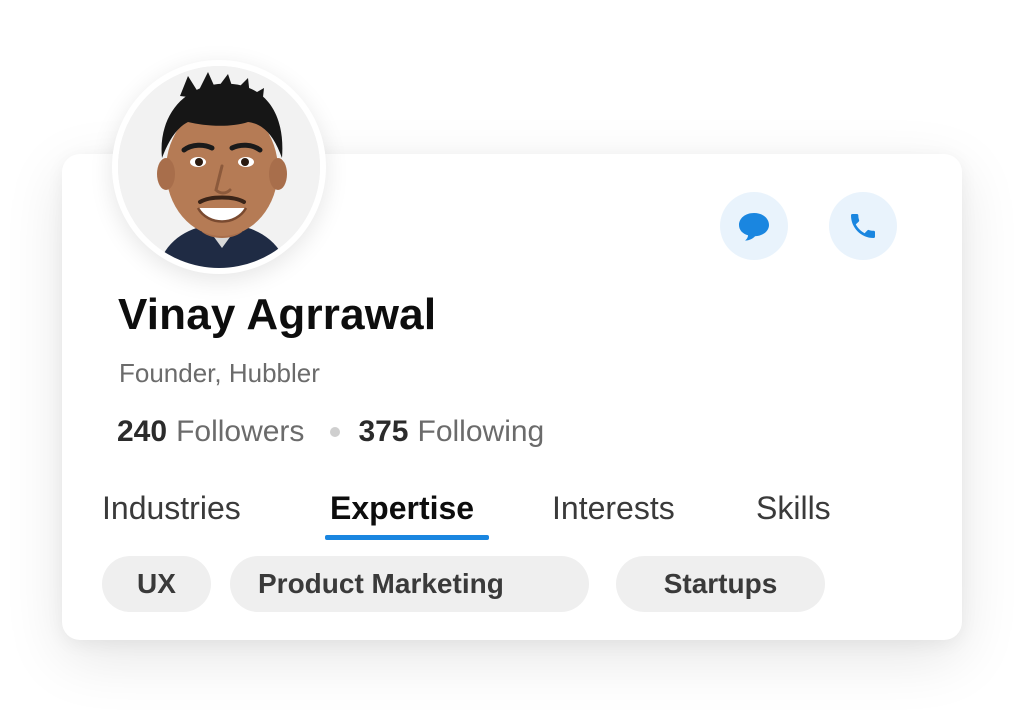 This screenshot has height=710, width=1024. Describe the element at coordinates (613, 508) in the screenshot. I see `tab-interests: Interests` at that location.